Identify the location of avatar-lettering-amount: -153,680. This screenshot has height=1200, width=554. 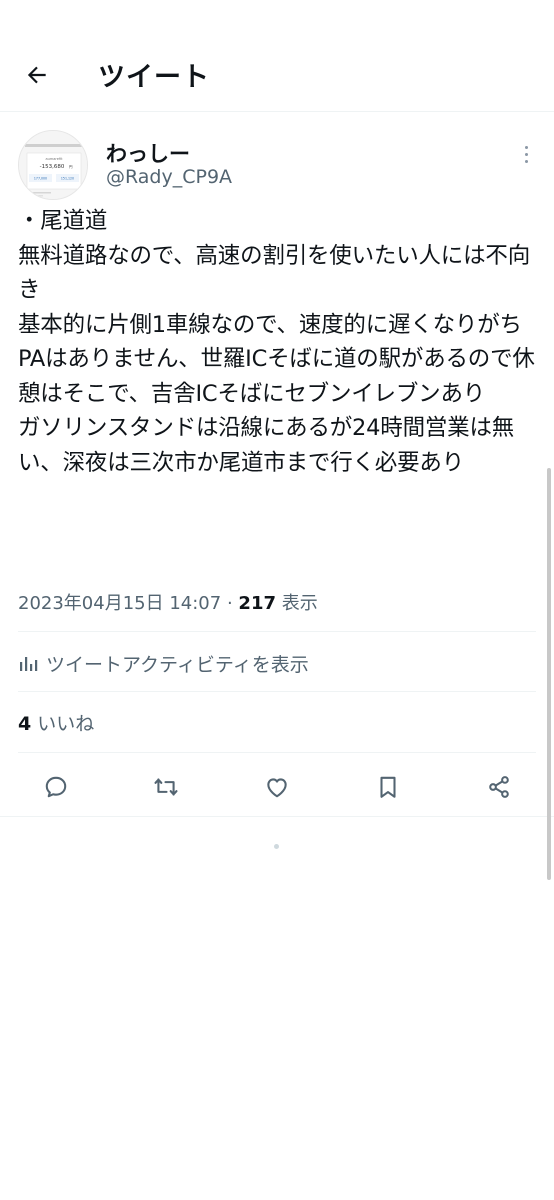
(52, 167).